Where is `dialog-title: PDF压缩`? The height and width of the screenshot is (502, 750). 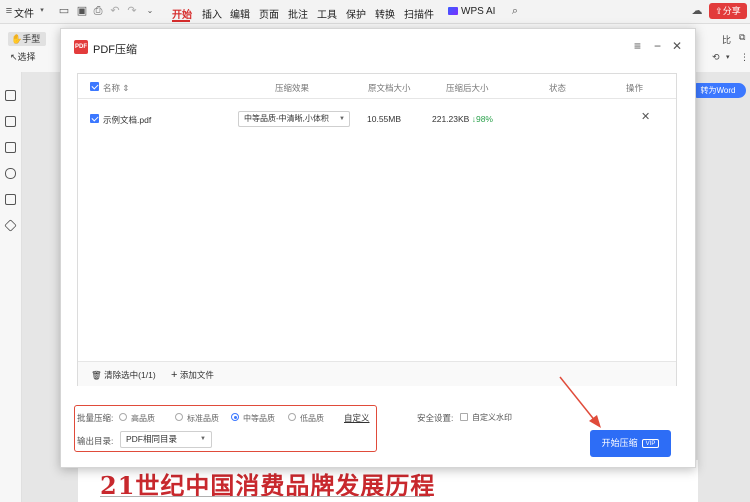
dialog-title: PDF压缩 is located at coordinates (115, 50).